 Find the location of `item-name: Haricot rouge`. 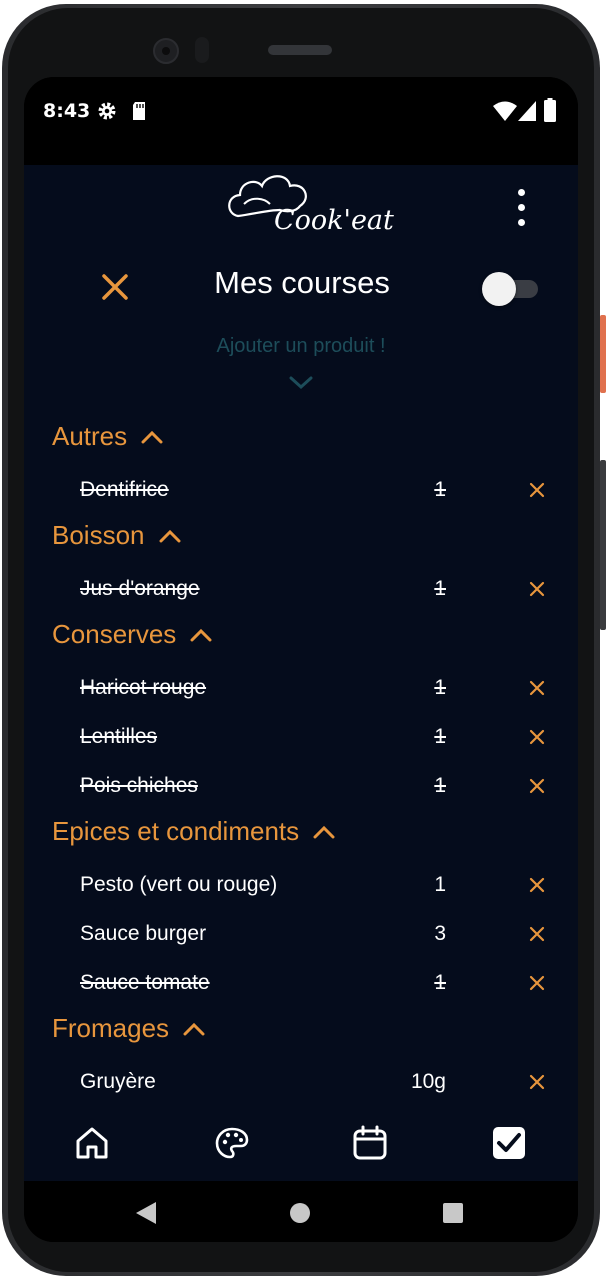

item-name: Haricot rouge is located at coordinates (143, 687).